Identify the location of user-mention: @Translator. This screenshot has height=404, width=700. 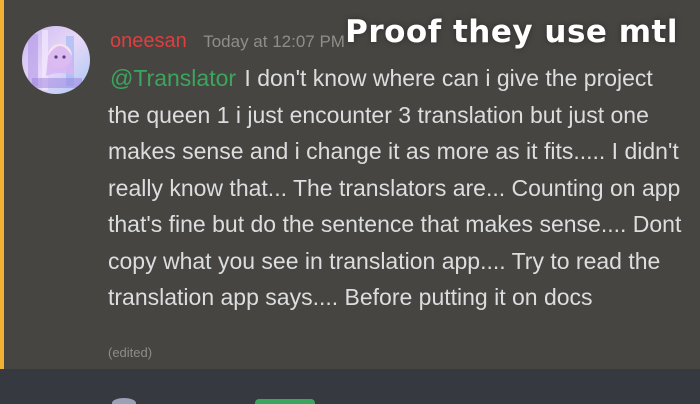
(173, 78).